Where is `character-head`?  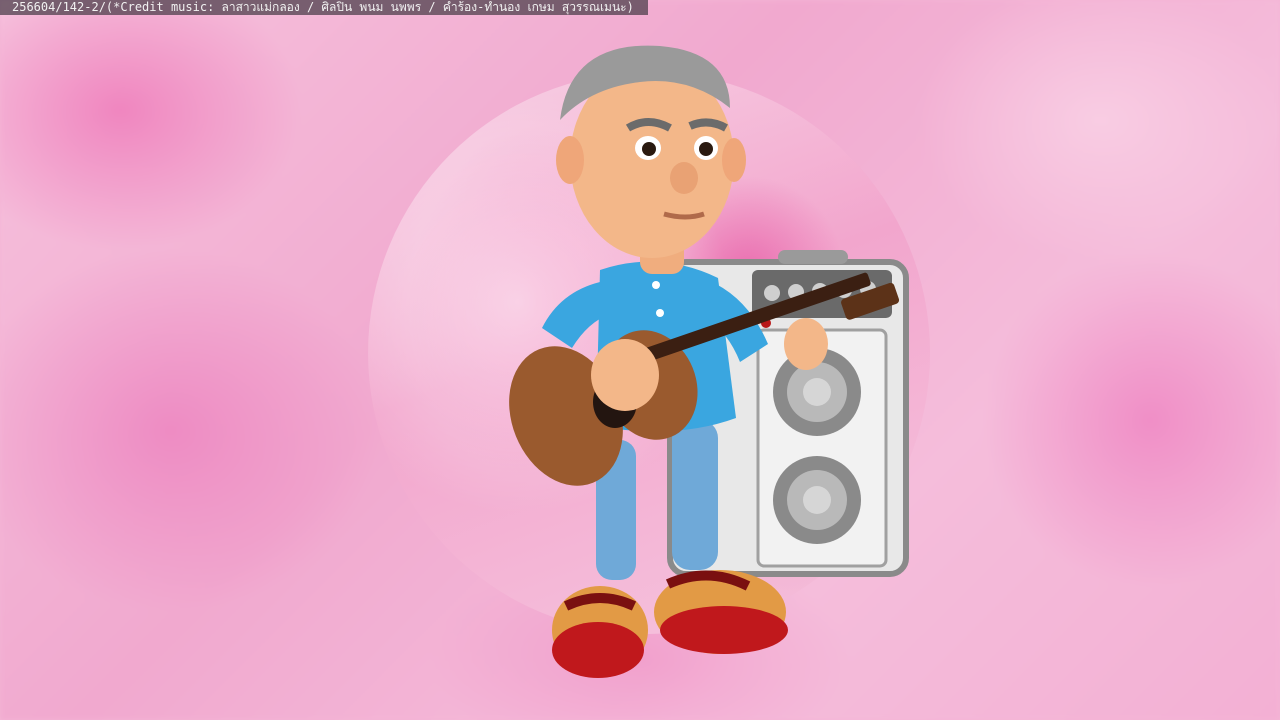 character-head is located at coordinates (651, 151).